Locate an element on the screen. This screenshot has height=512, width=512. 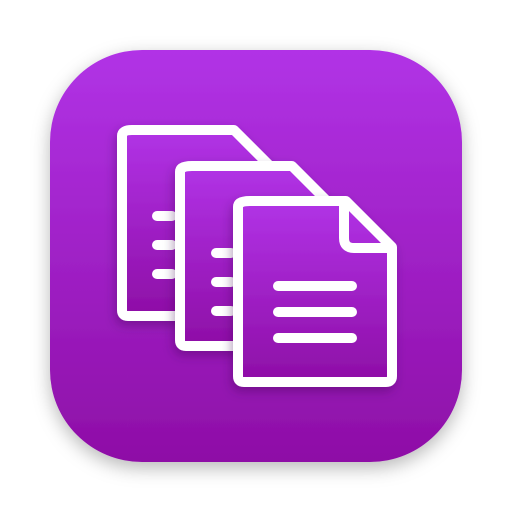
document-front-icon is located at coordinates (315, 291).